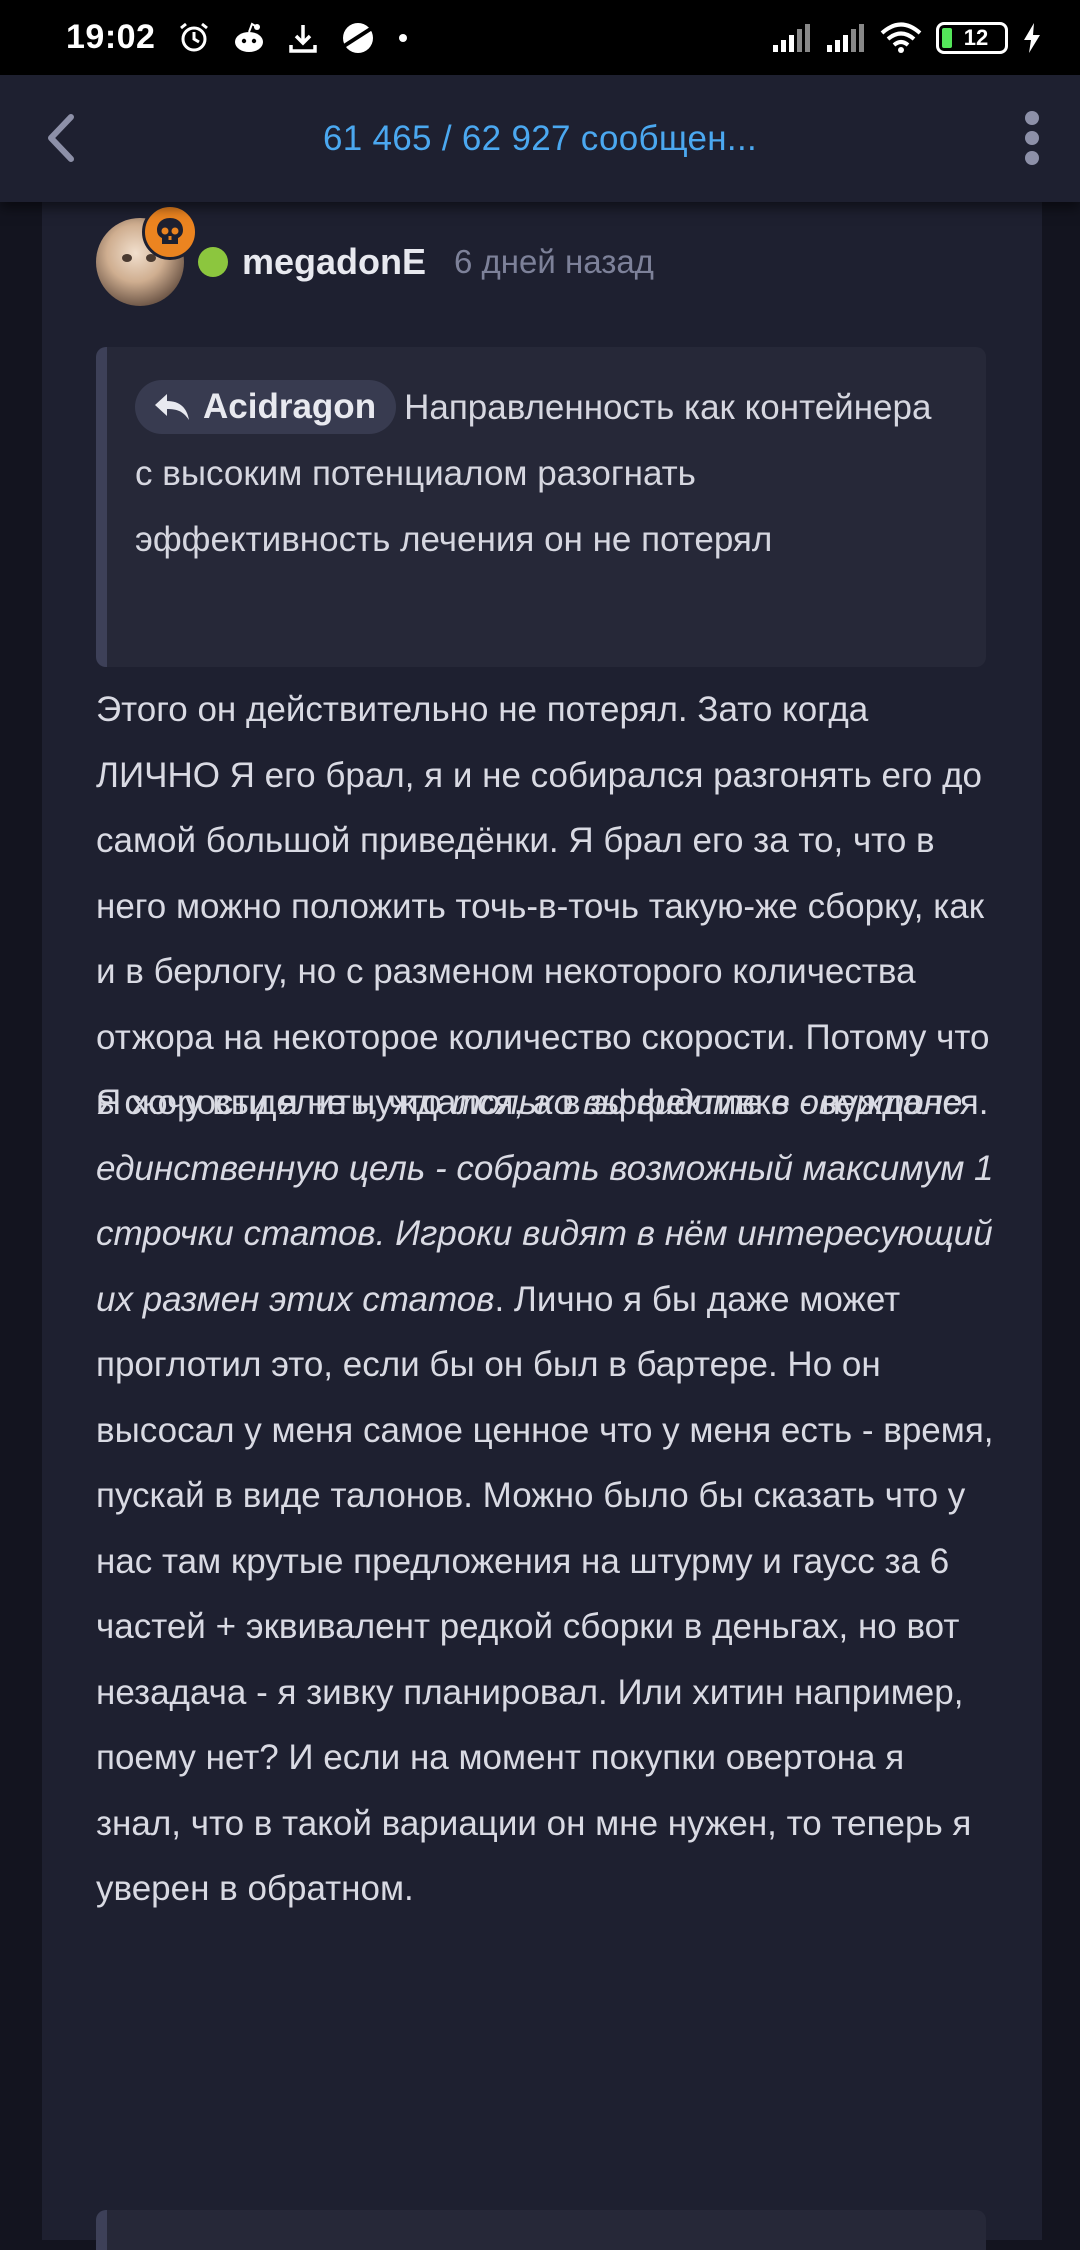  What do you see at coordinates (303, 38) in the screenshot?
I see `download-icon` at bounding box center [303, 38].